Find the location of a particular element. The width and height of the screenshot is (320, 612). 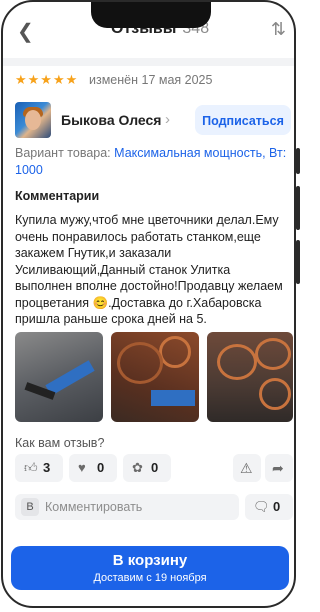

chevron-right-icon: › is located at coordinates (167, 119).